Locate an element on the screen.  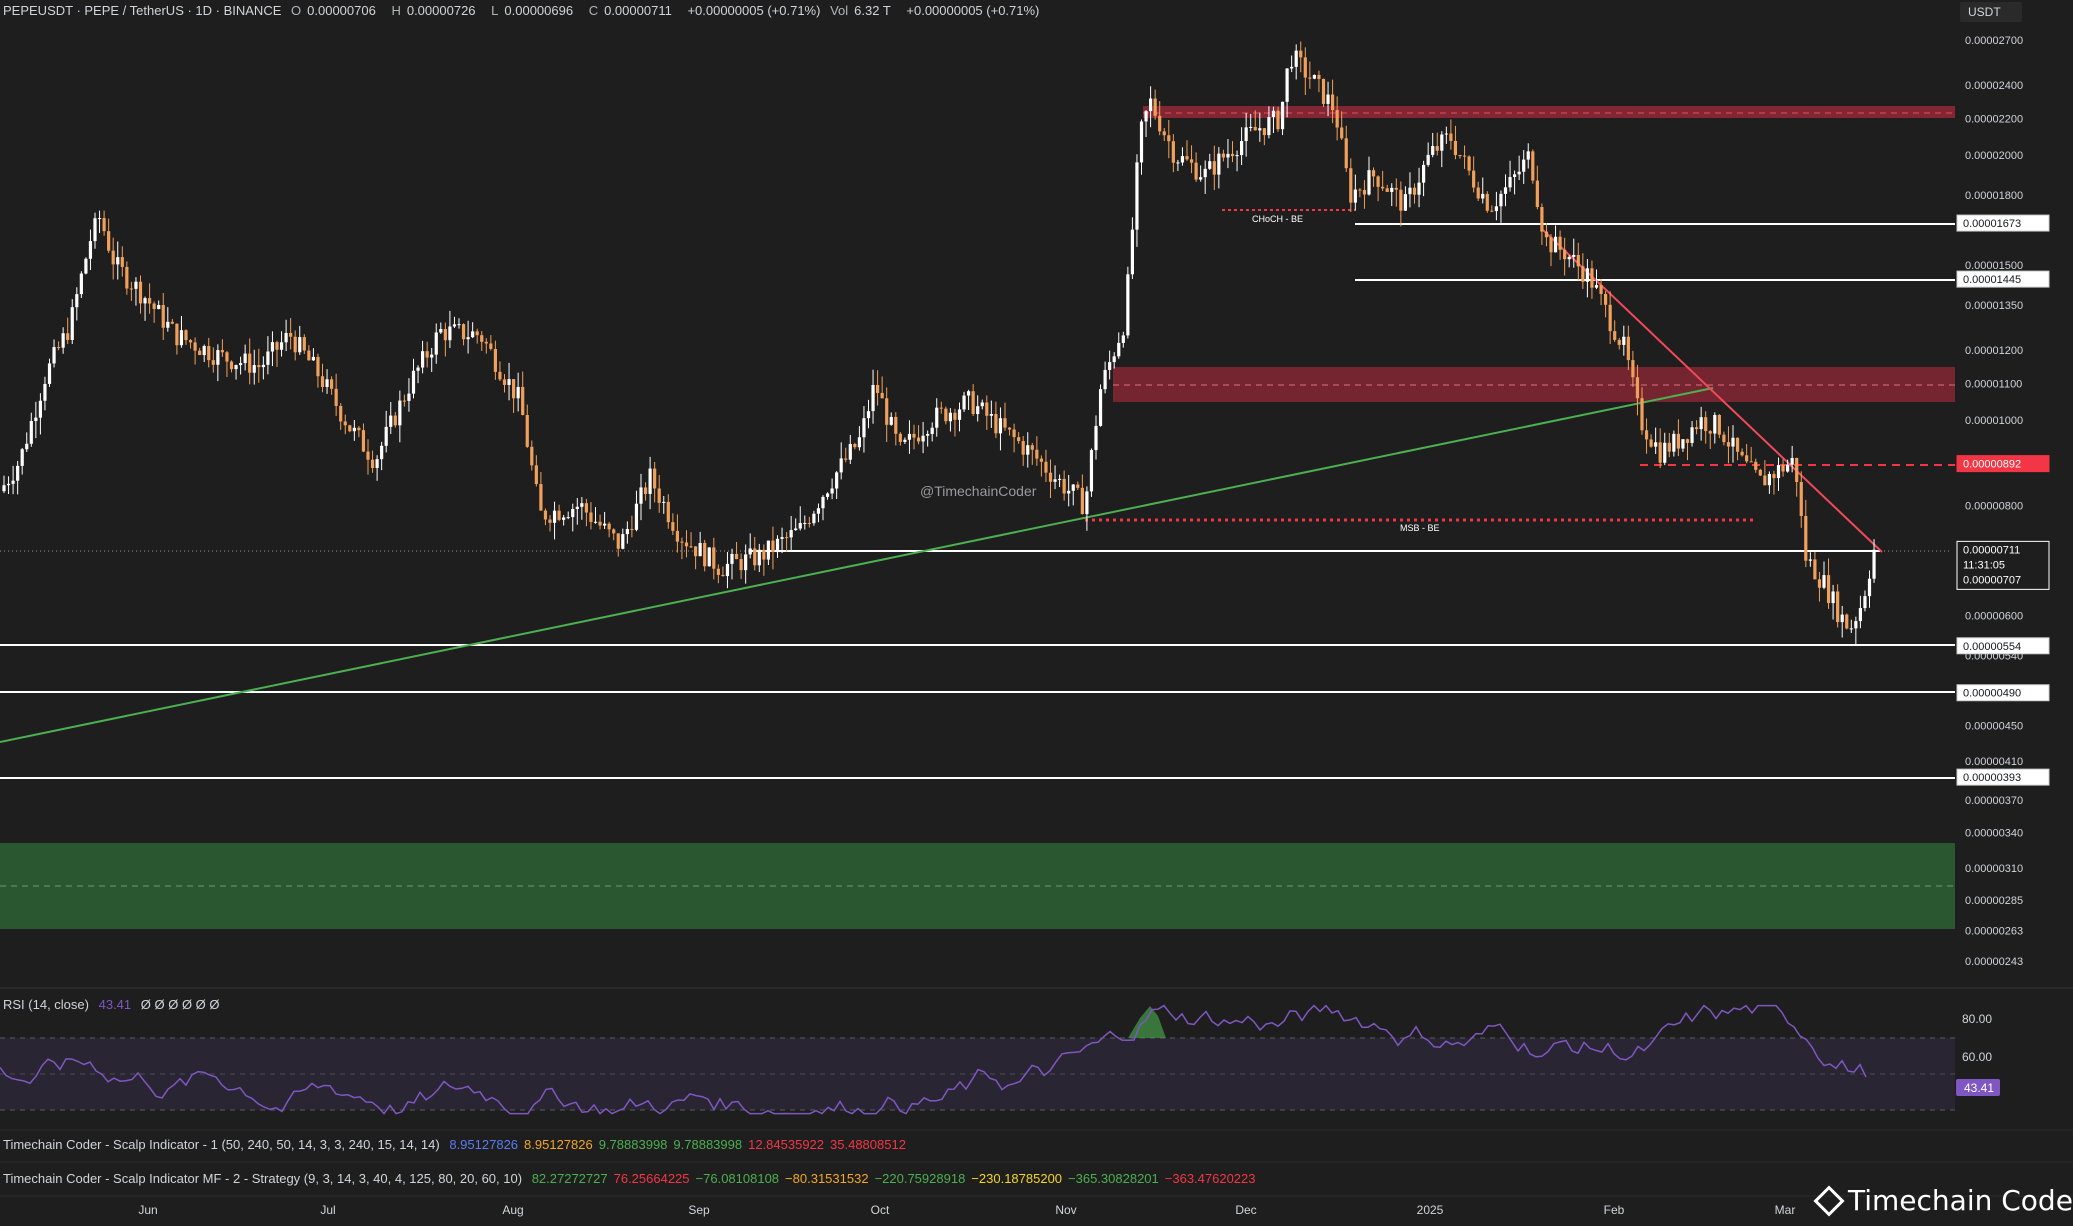
level-label-3: 0.00000554 is located at coordinates (1992, 647).